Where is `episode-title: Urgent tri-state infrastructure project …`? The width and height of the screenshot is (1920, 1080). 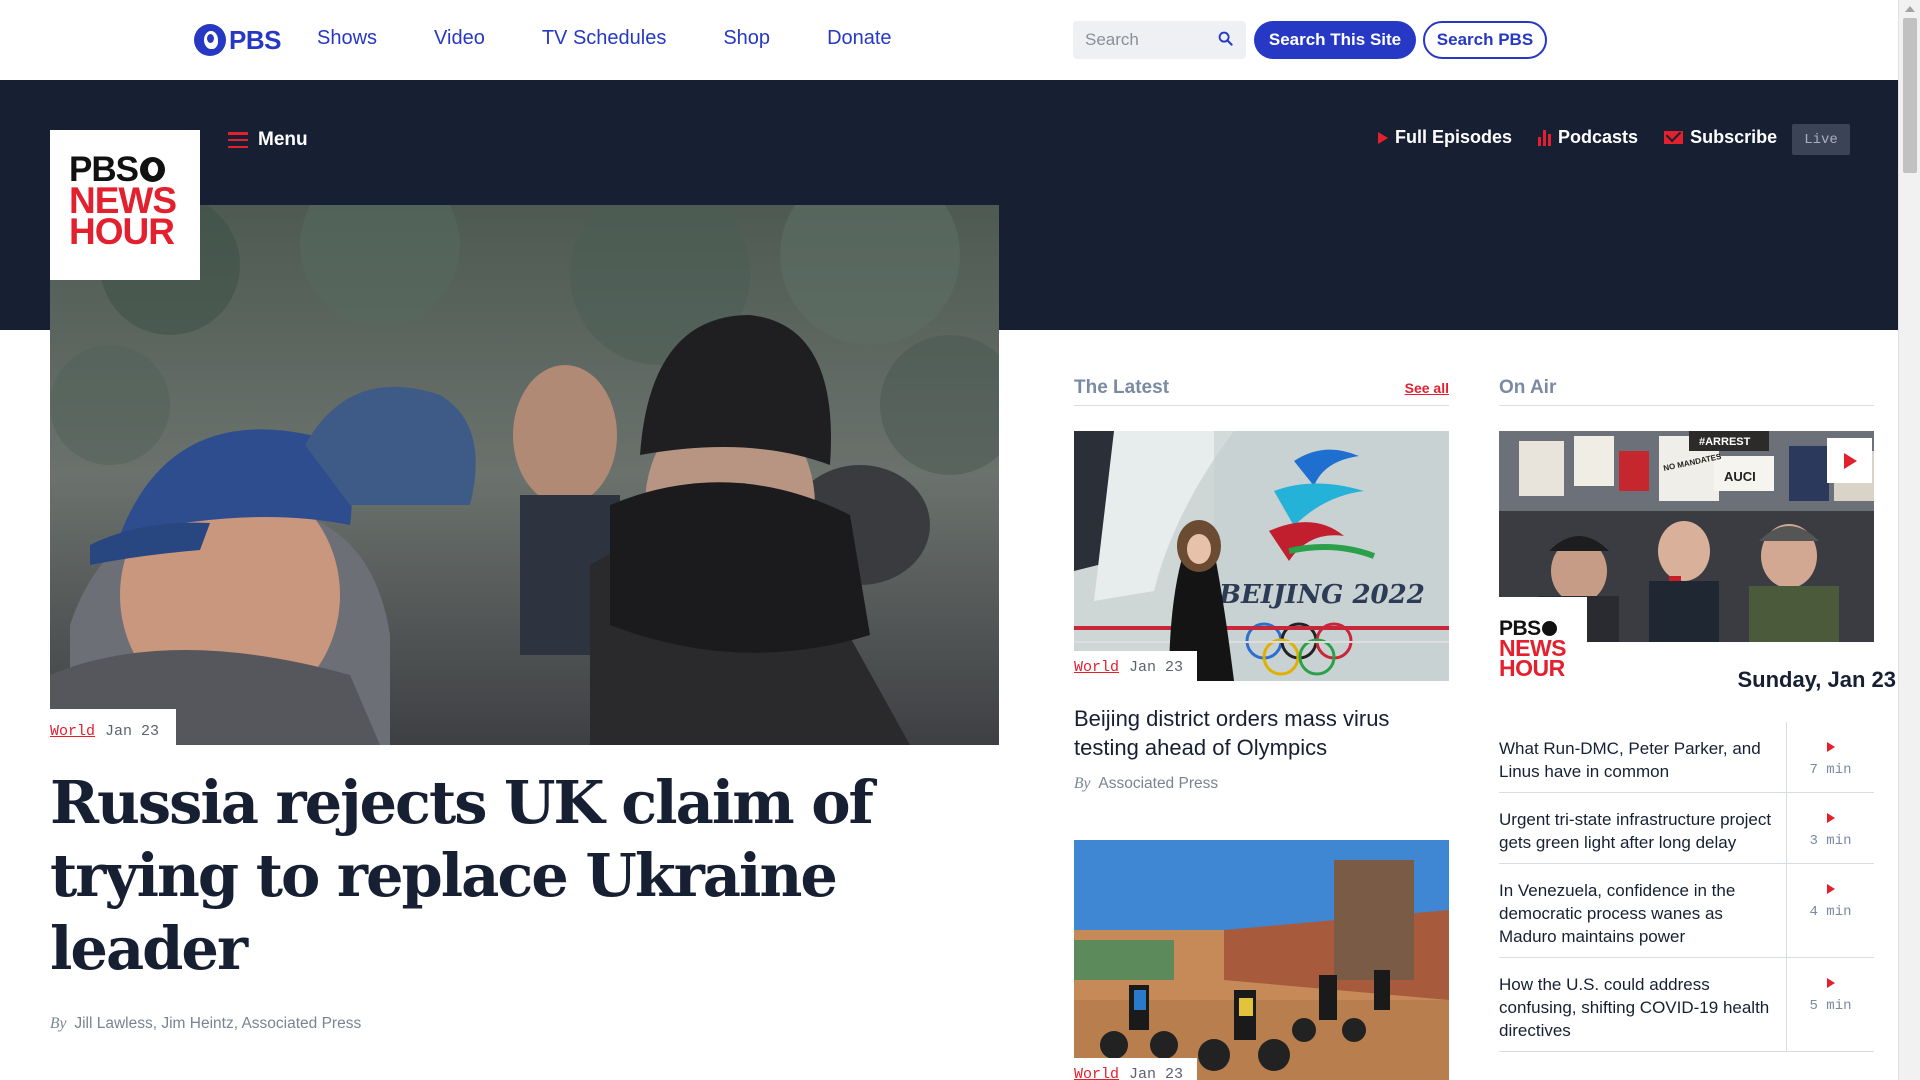
episode-title: Urgent tri-state infrastructure project … is located at coordinates (1642, 828).